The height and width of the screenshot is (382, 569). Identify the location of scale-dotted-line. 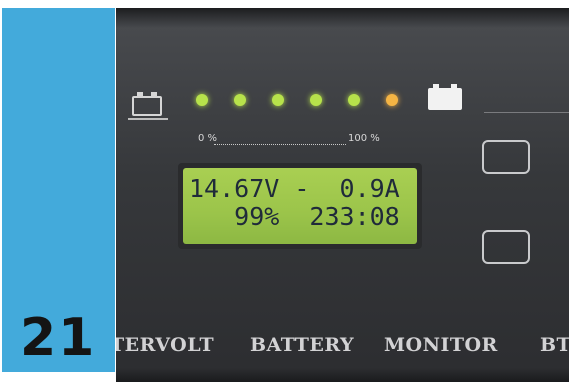
(280, 144).